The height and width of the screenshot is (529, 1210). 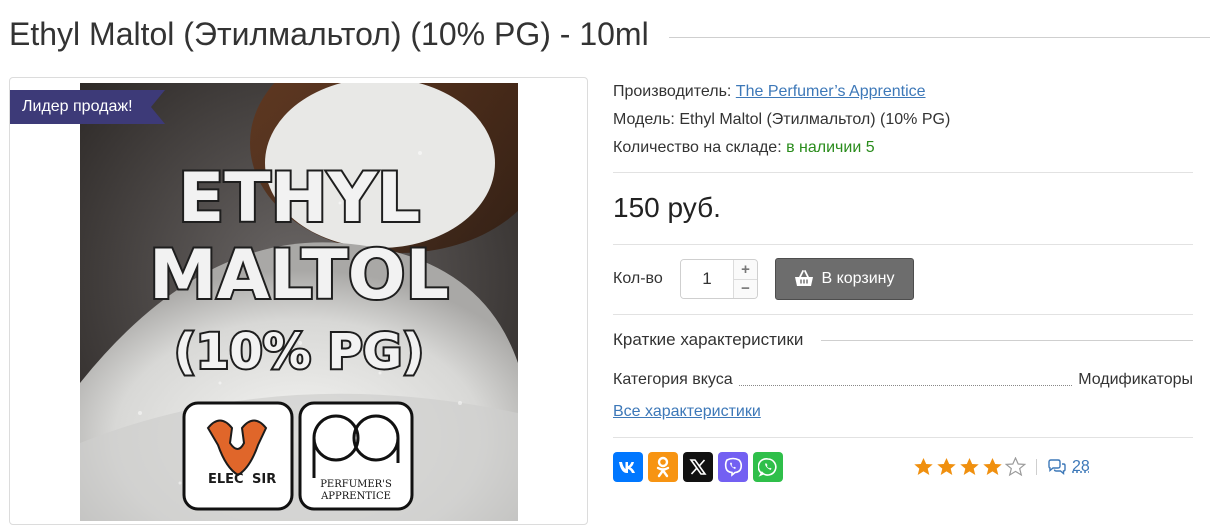 What do you see at coordinates (1015, 467) in the screenshot?
I see `star-empty-icon` at bounding box center [1015, 467].